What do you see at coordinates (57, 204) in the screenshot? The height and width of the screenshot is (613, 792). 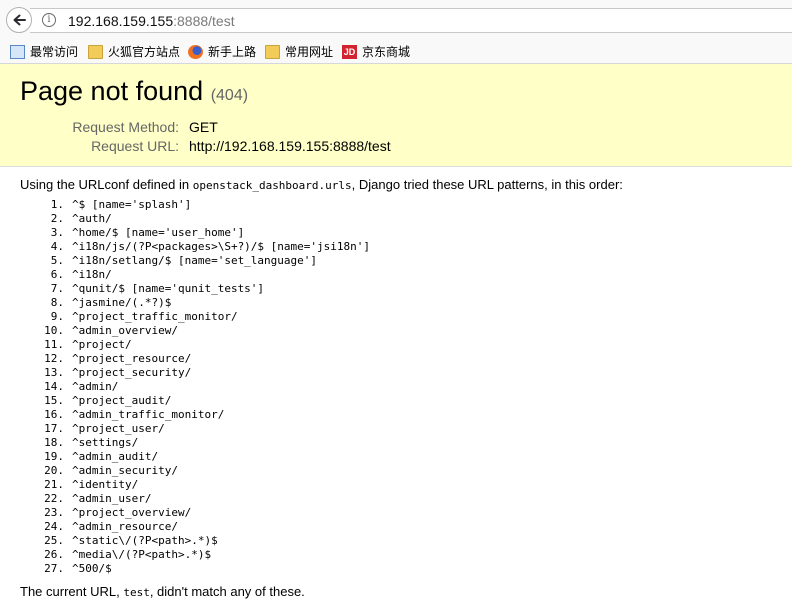 I see `url-pattern-number: 1.` at bounding box center [57, 204].